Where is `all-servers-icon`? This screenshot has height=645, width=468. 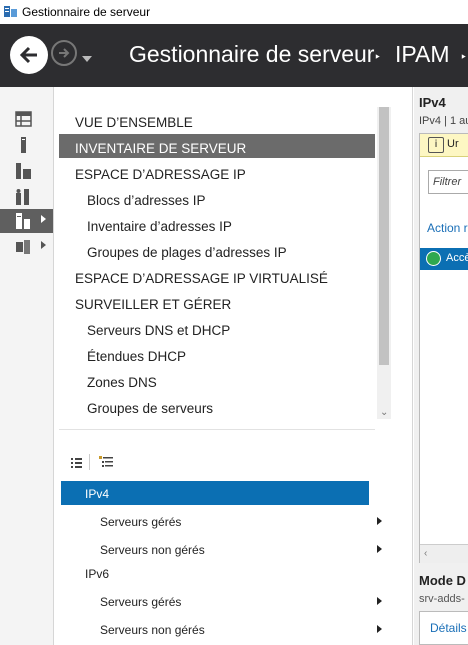
all-servers-icon is located at coordinates (23, 171).